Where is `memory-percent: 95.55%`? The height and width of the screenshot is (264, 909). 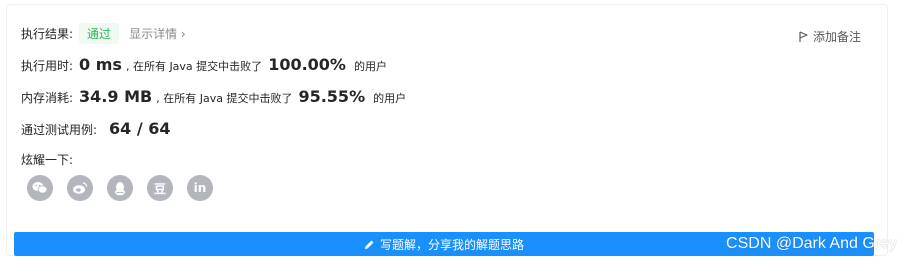 memory-percent: 95.55% is located at coordinates (332, 96).